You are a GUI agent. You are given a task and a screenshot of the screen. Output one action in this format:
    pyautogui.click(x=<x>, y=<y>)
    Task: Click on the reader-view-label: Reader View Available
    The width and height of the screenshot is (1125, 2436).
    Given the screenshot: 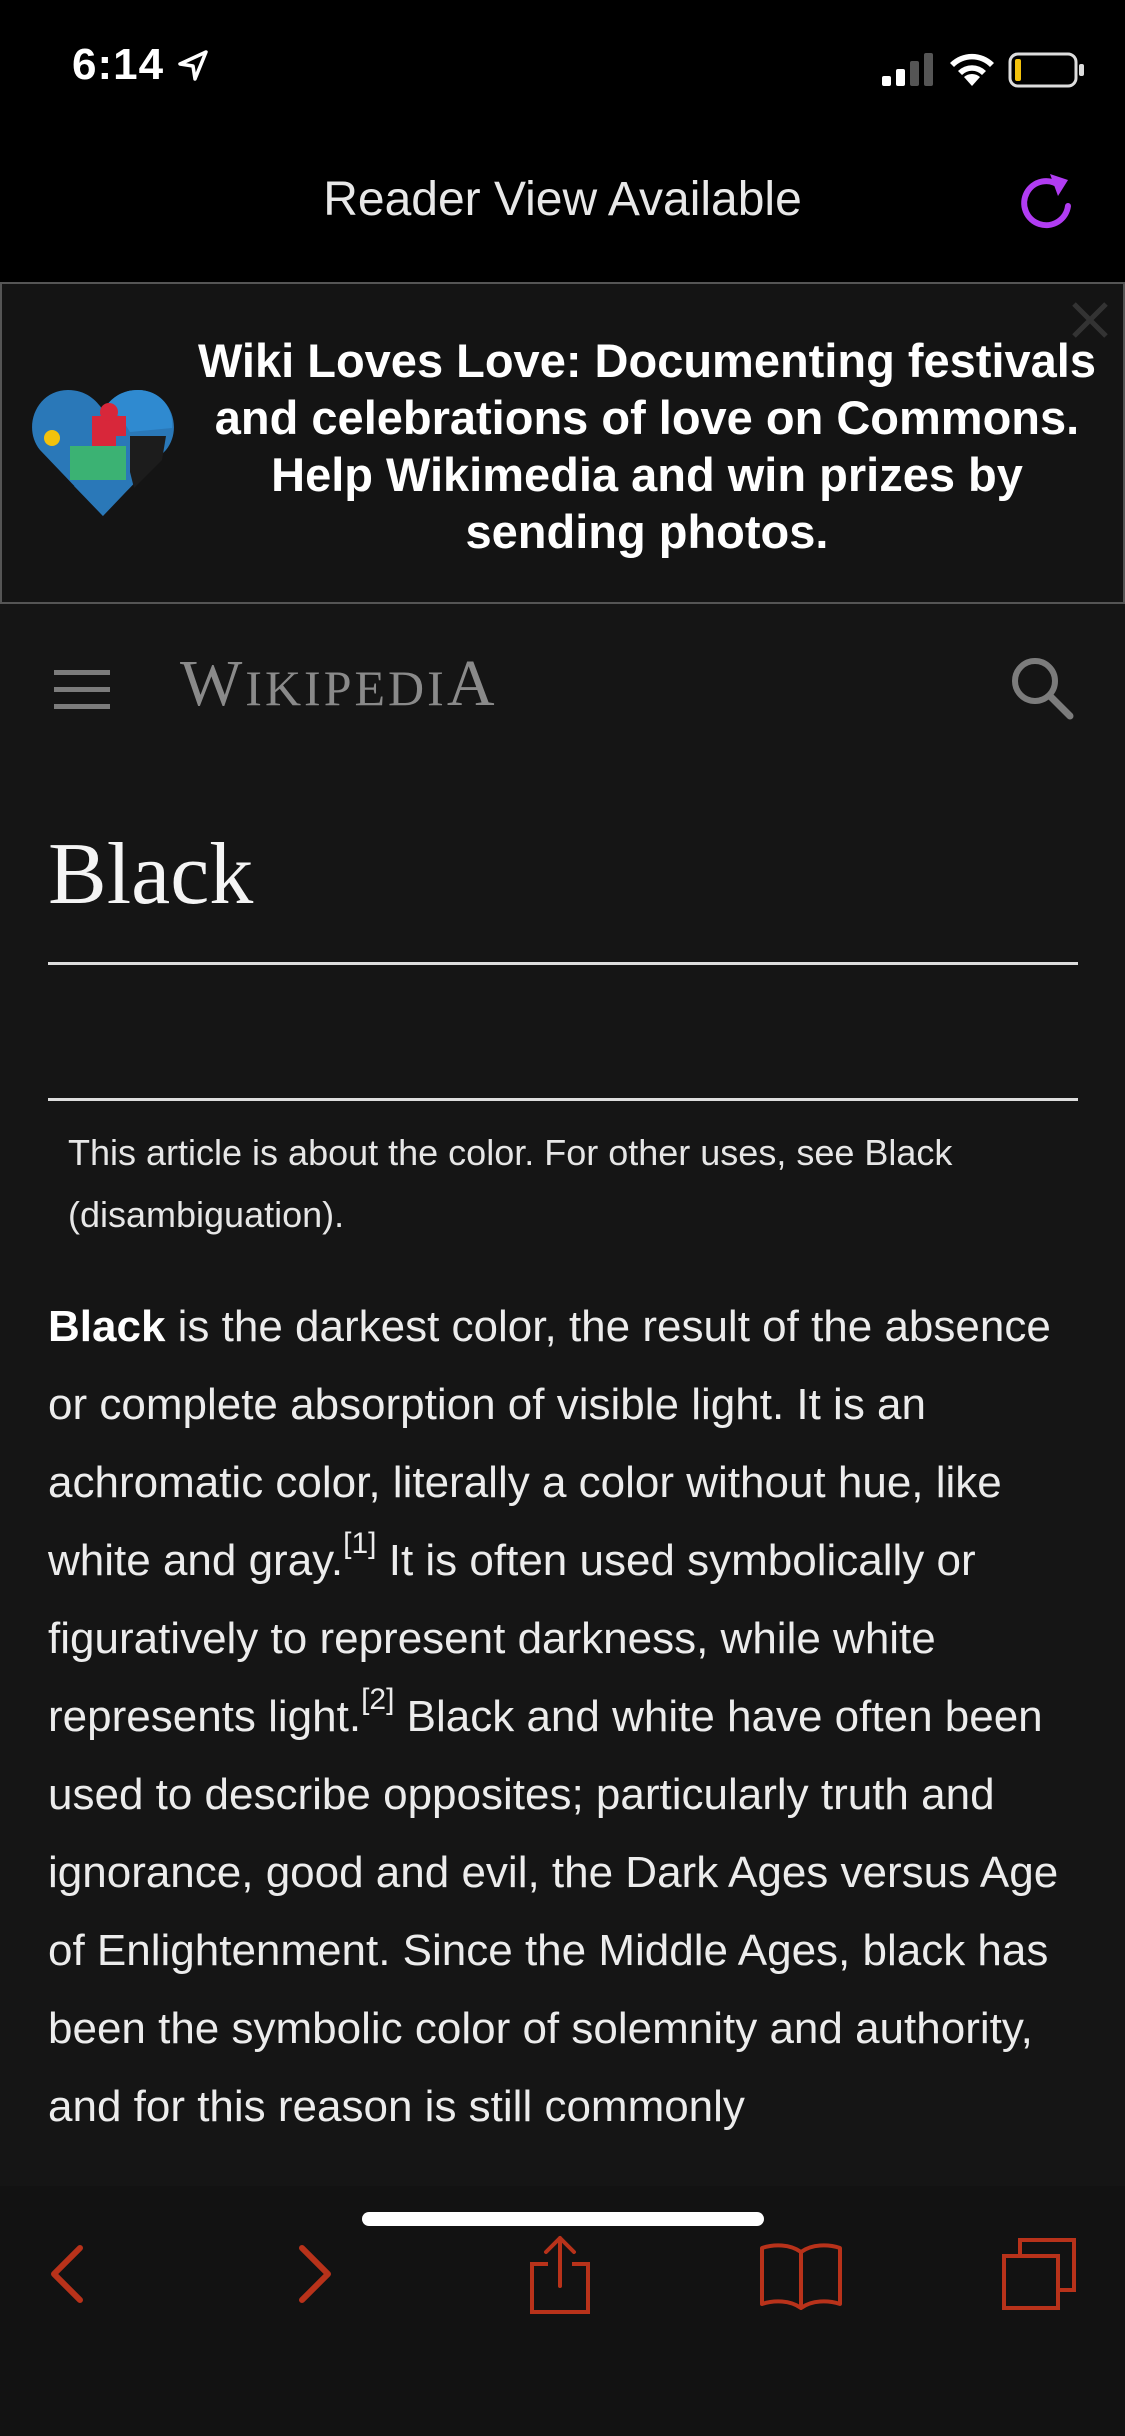 What is the action you would take?
    pyautogui.click(x=562, y=199)
    